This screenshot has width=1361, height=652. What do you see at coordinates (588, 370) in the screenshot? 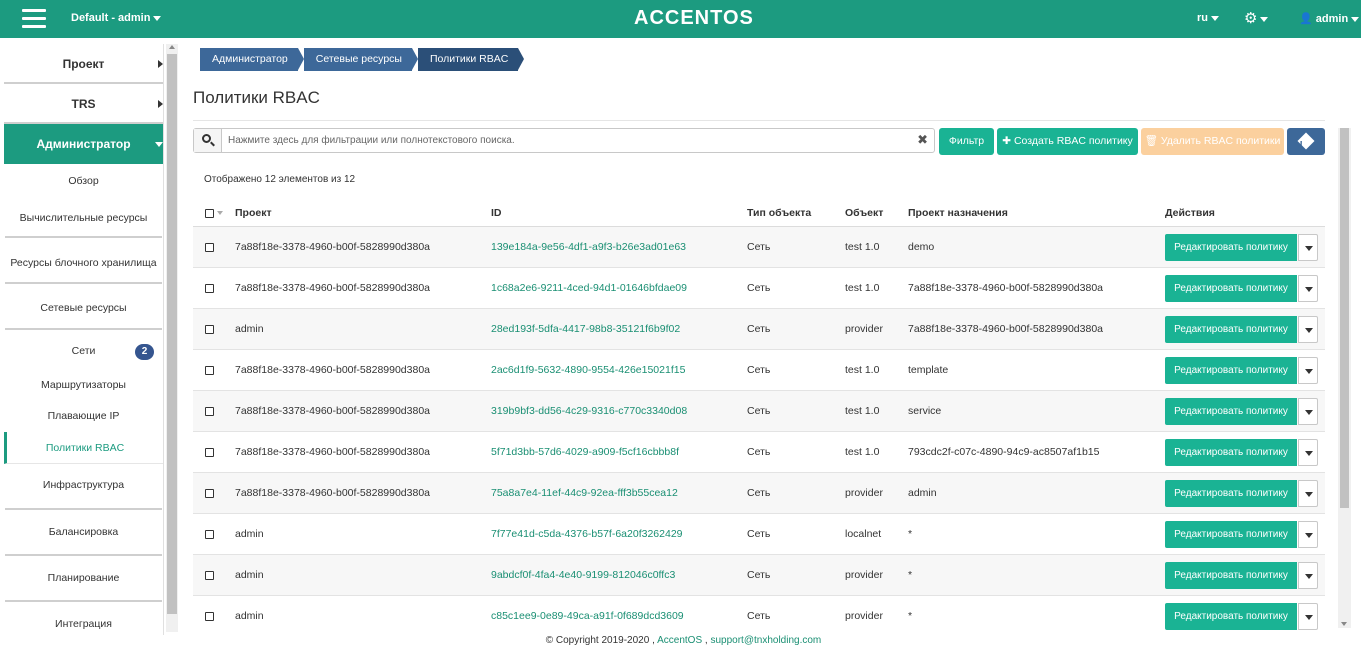
I see `cell-id-link: 2ac6d1f9-5632-4890-9554-426e15021f15` at bounding box center [588, 370].